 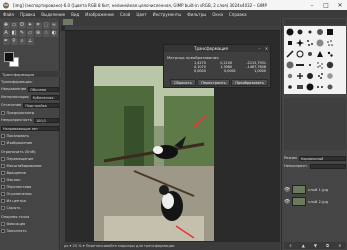 I want to click on menu-edit: Правка, so click(x=27, y=14).